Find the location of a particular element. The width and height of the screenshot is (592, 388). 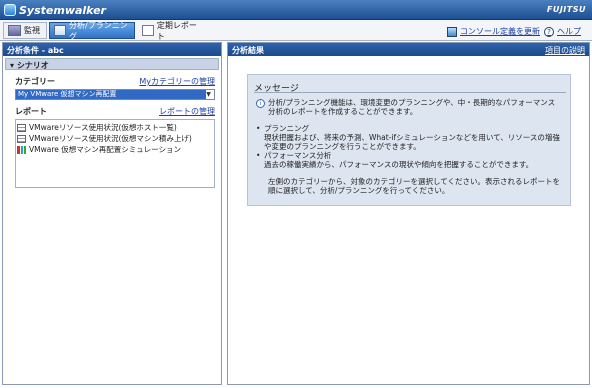

report-item-label: VMwareリソース使用状況(仮想マシン積み上げ) is located at coordinates (110, 138).